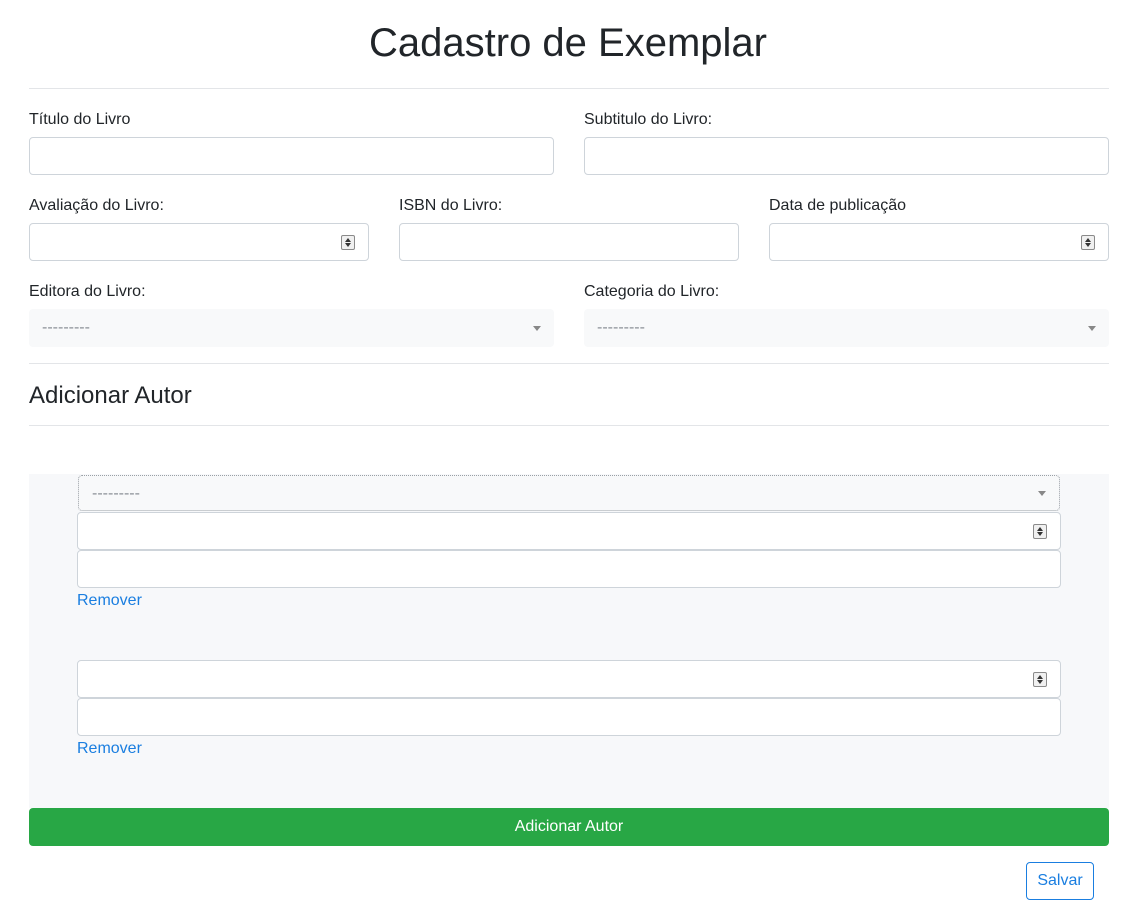  Describe the element at coordinates (569, 242) in the screenshot. I see `isbn-input` at that location.